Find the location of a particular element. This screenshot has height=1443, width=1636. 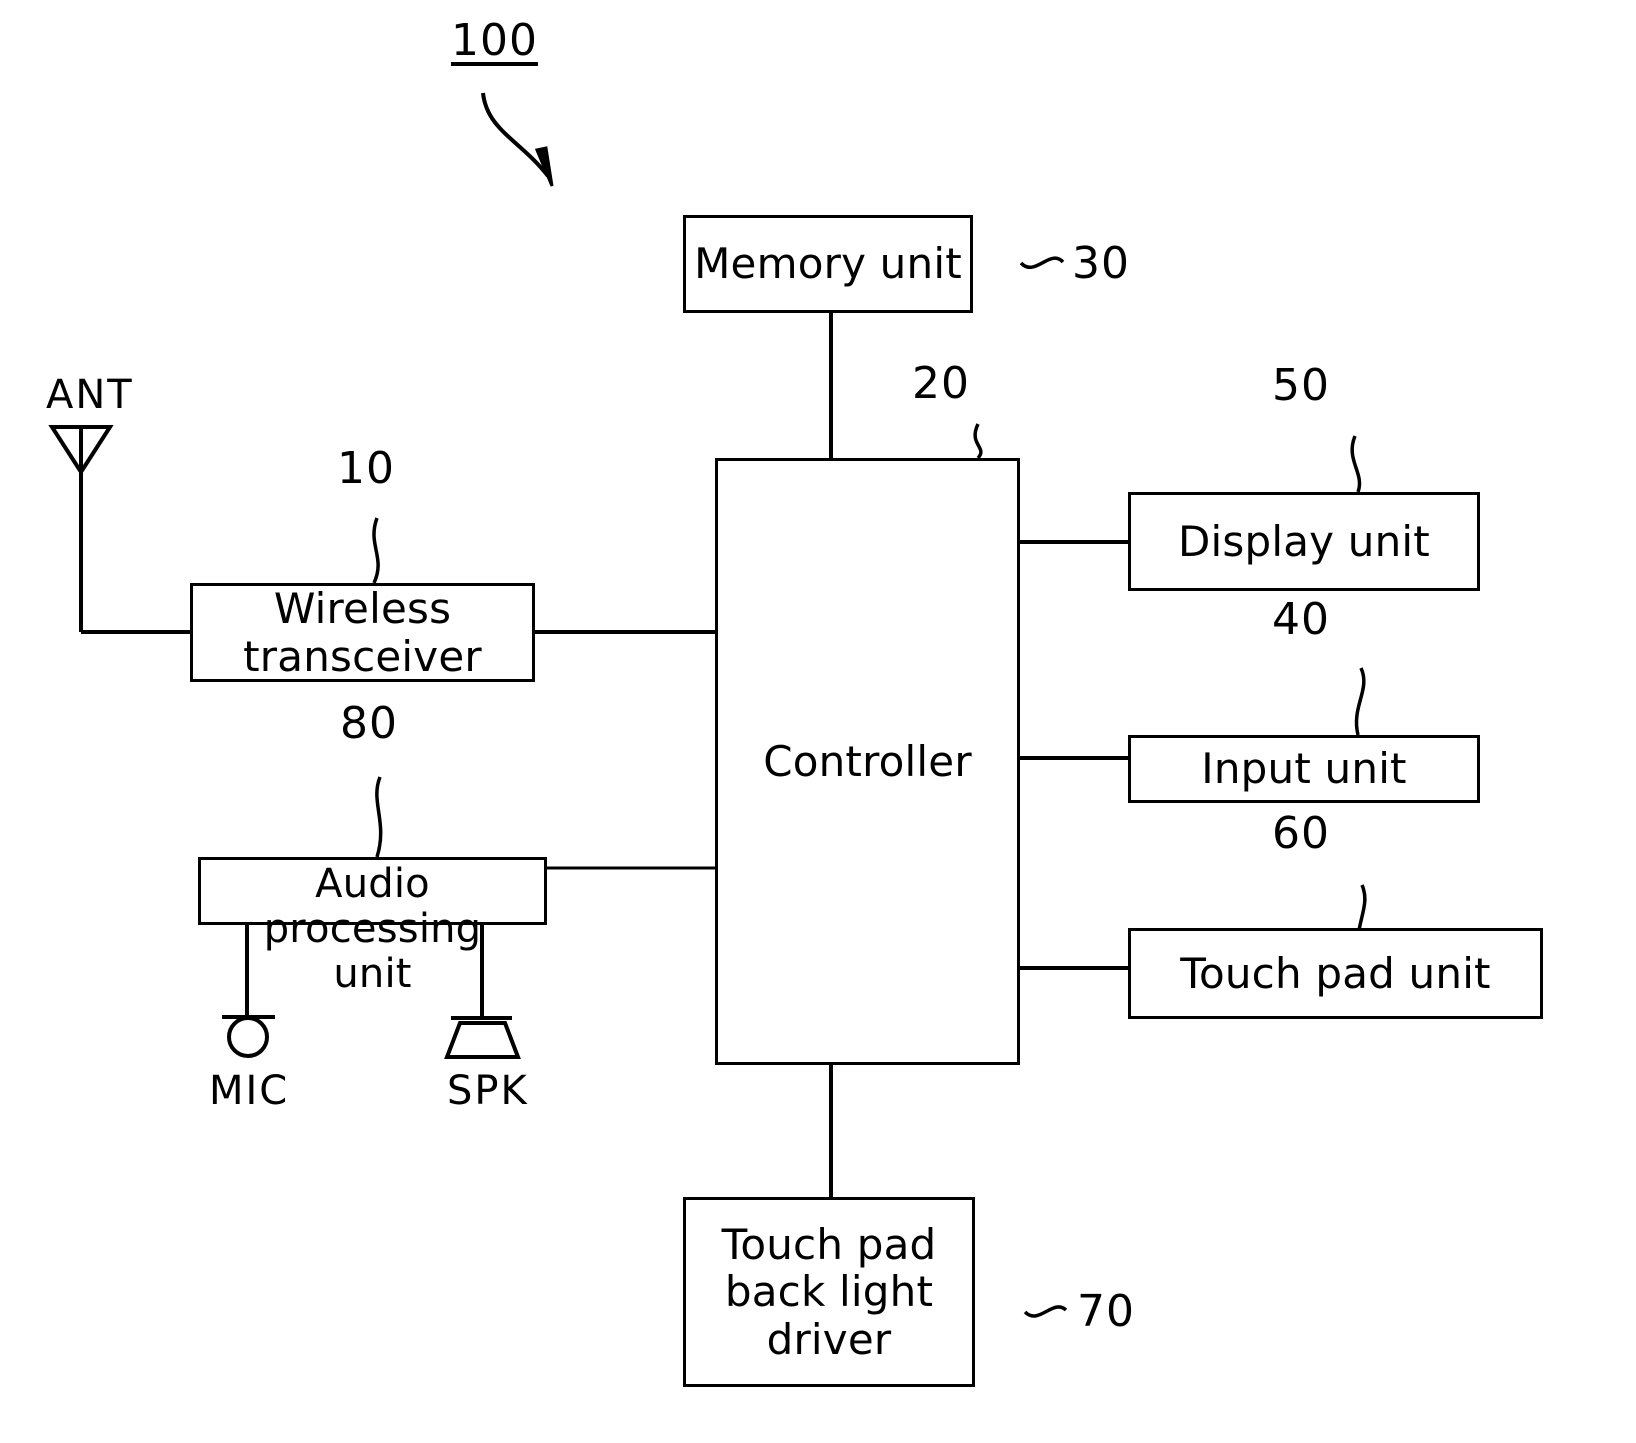

block-audio-processing-unit: Audio processing unit is located at coordinates (372, 926).